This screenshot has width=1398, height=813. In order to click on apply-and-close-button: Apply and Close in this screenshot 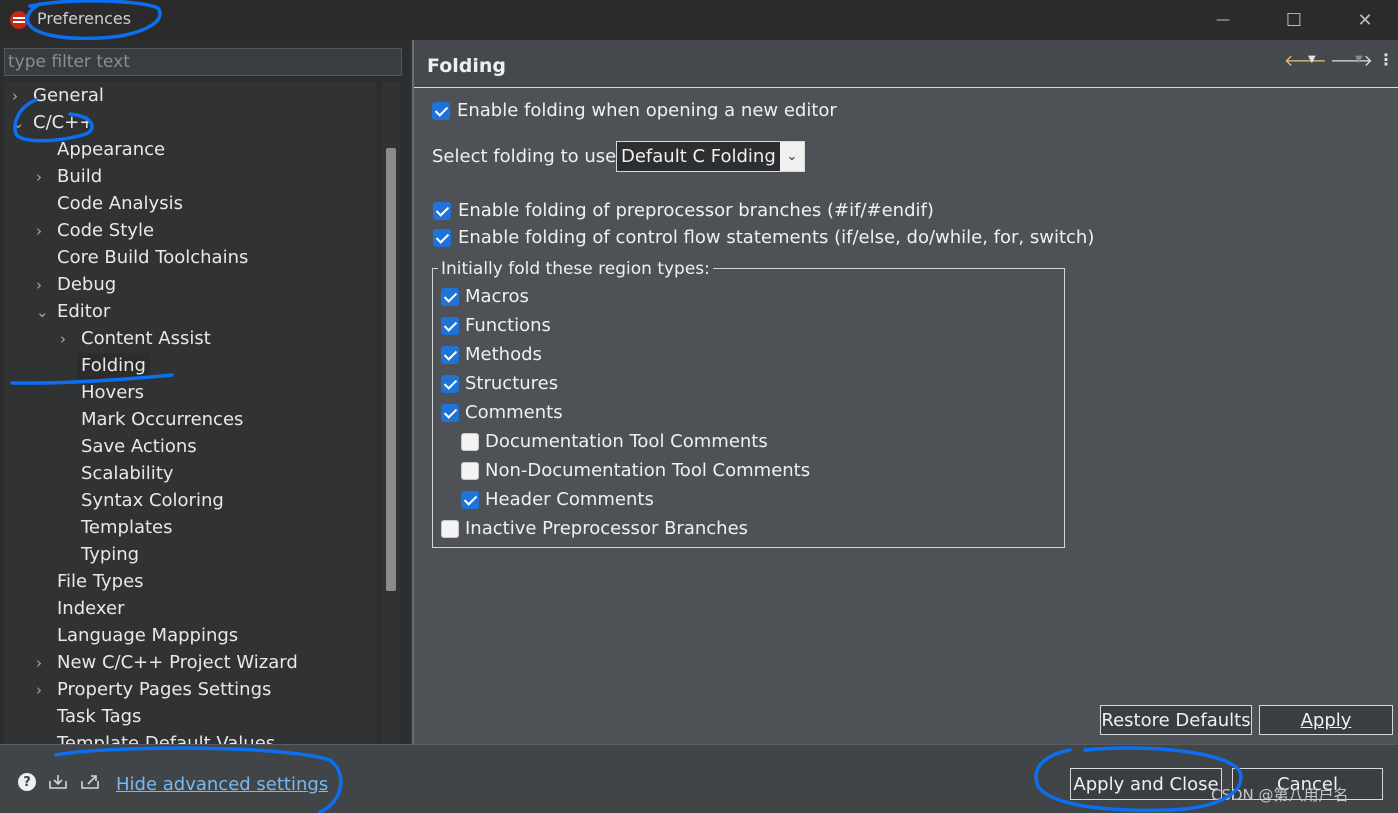, I will do `click(1146, 784)`.